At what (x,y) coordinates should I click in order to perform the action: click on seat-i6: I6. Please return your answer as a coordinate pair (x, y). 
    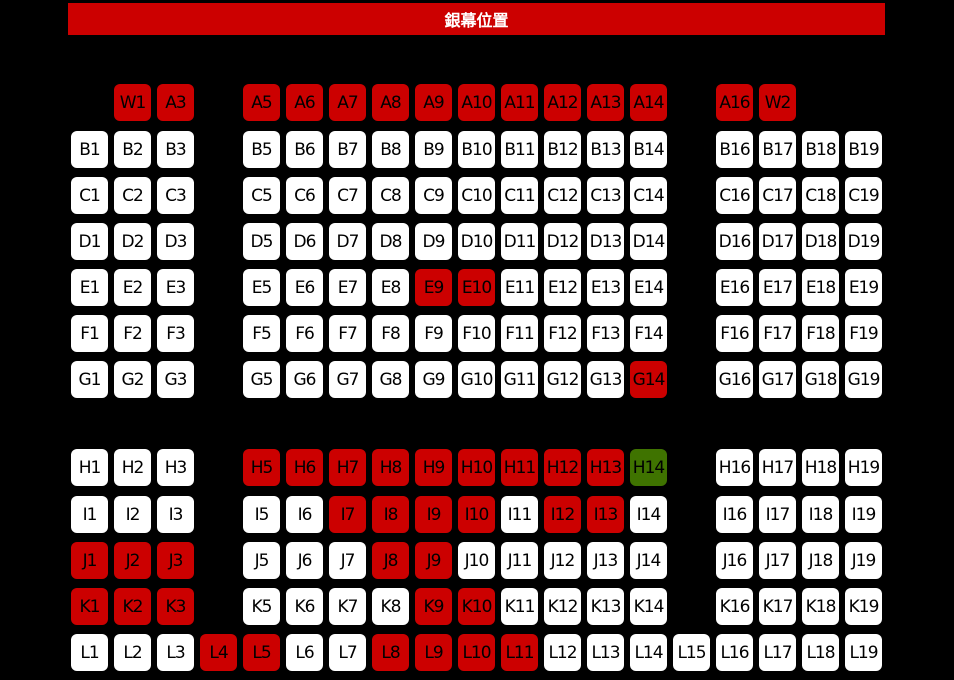
    Looking at the image, I should click on (304, 514).